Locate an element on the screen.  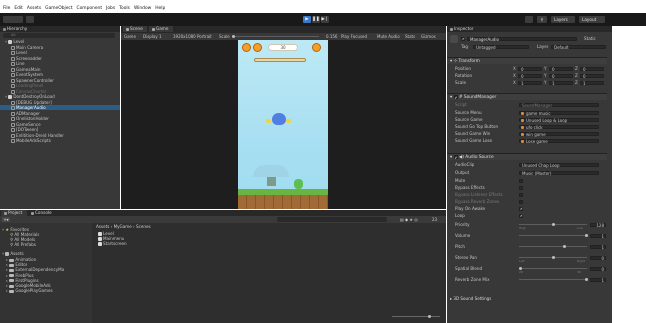
game-canvas: 30 is located at coordinates (283, 124).